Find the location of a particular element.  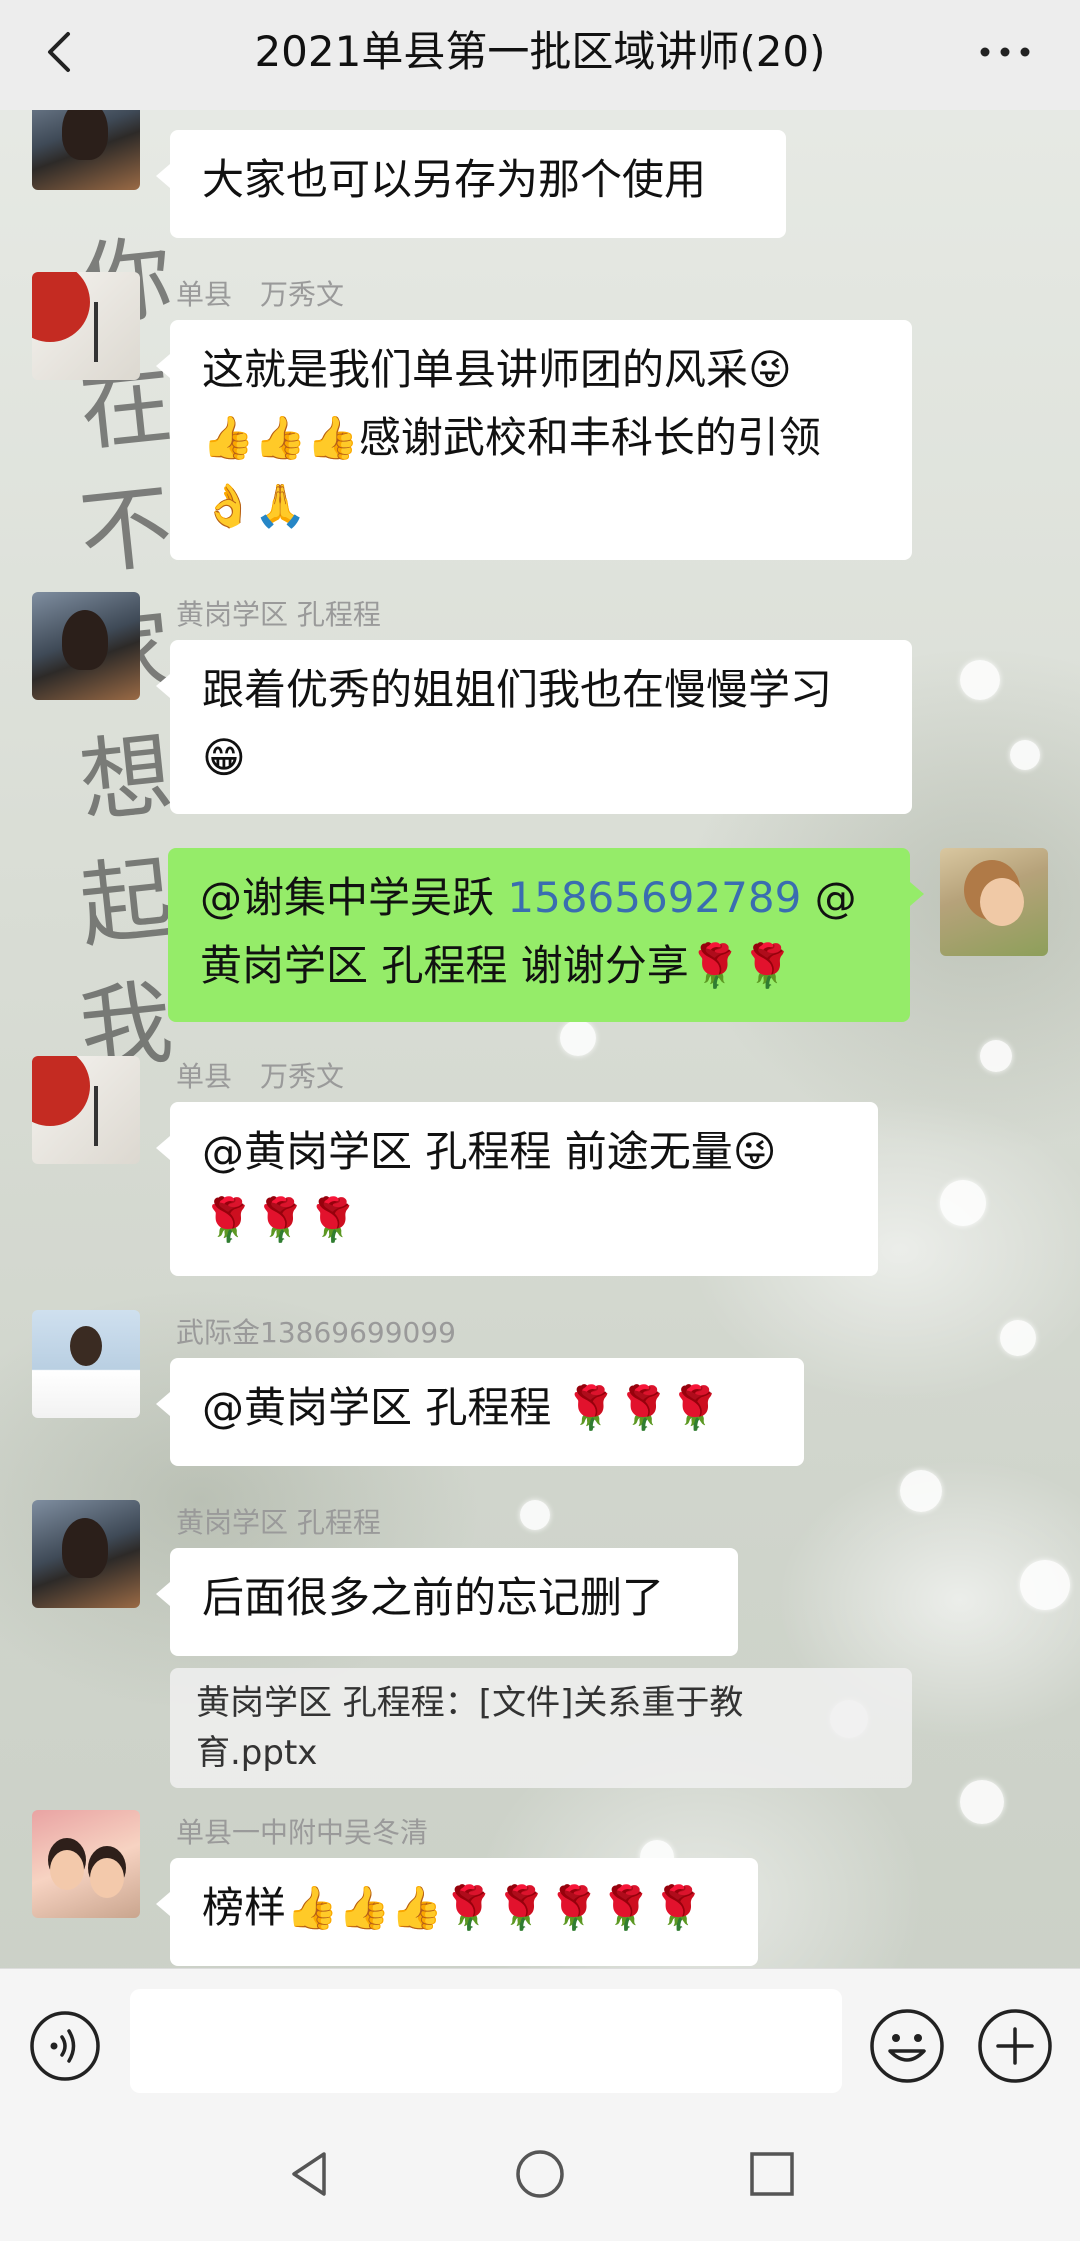

message-text: 后面很多之前的忘记删了 is located at coordinates (433, 1597).